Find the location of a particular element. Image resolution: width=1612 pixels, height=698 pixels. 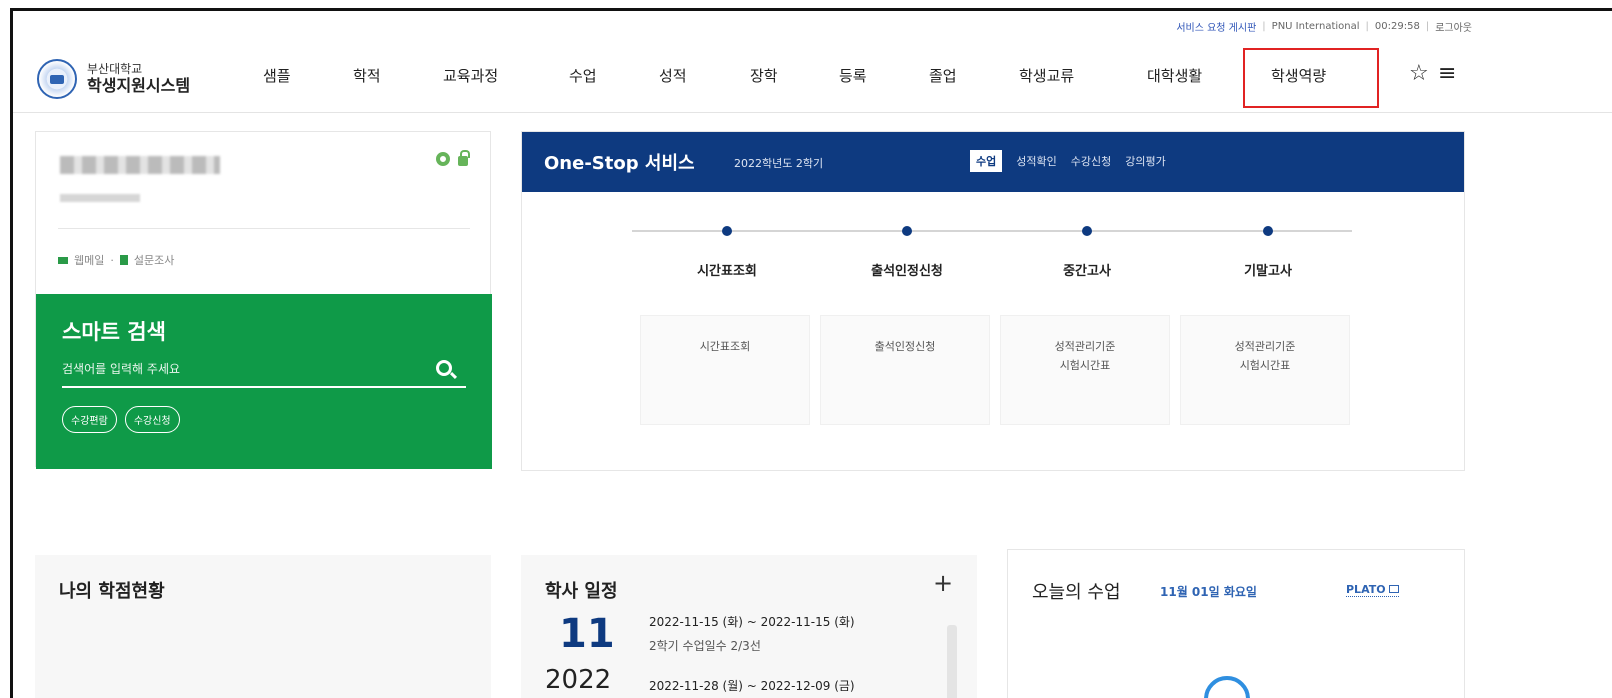

search-icon is located at coordinates (444, 368).